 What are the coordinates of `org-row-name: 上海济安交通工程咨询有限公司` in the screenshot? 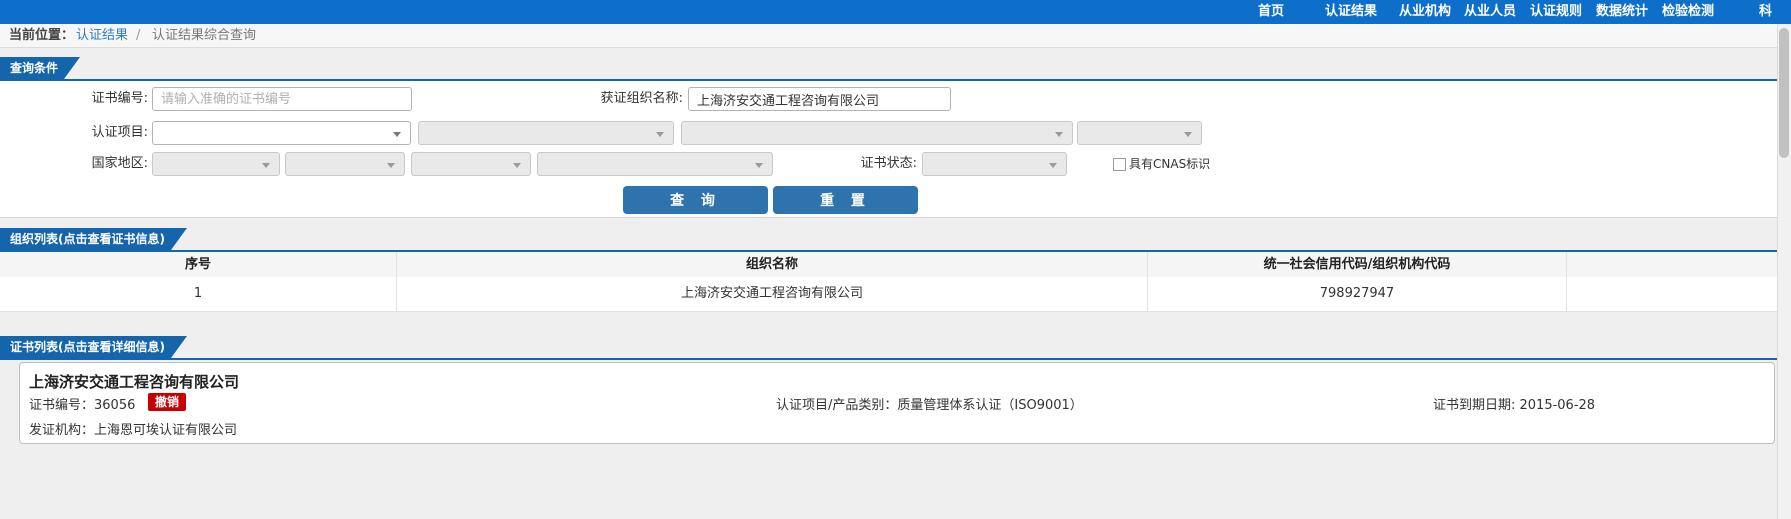 It's located at (772, 294).